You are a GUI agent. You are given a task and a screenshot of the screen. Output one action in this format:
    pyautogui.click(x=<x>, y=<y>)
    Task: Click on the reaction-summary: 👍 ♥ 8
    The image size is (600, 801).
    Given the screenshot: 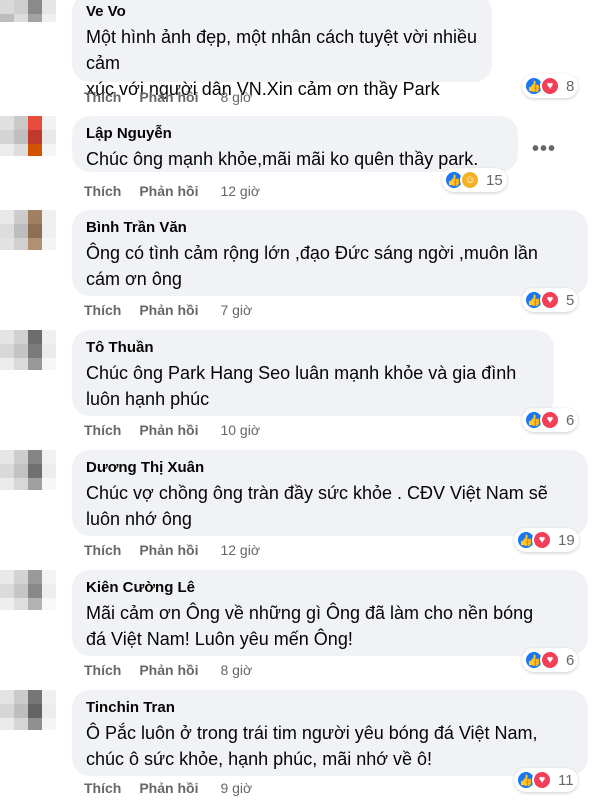 What is the action you would take?
    pyautogui.click(x=550, y=86)
    